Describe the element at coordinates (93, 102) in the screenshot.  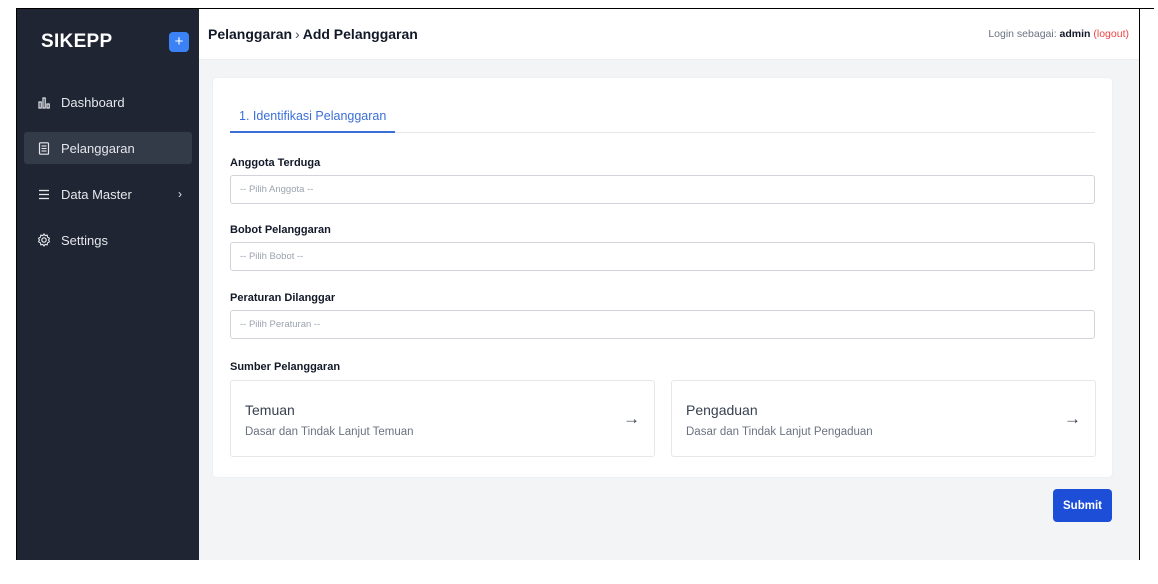
I see `sidebar-item-label: Dashboard` at that location.